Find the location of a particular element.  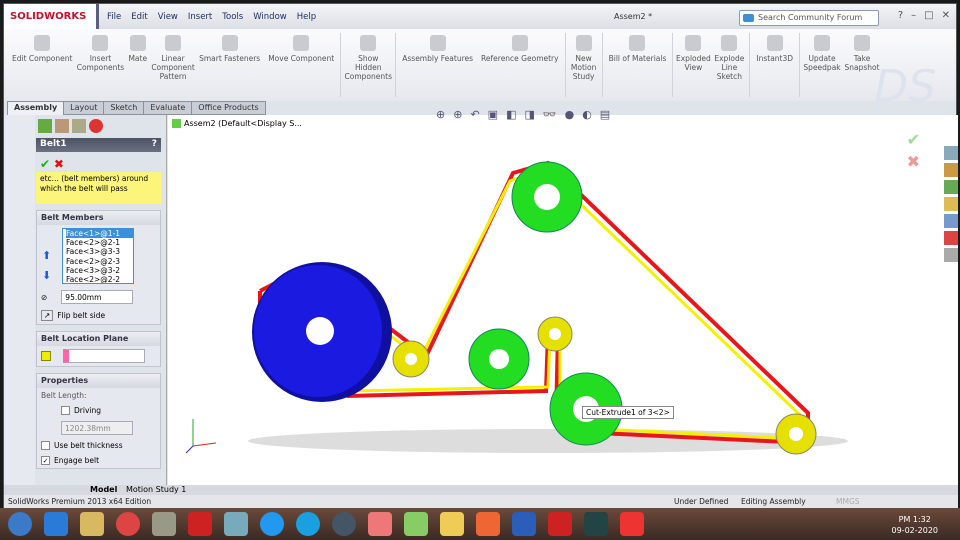

list-item: Face<3>@3-3 is located at coordinates (99, 251).